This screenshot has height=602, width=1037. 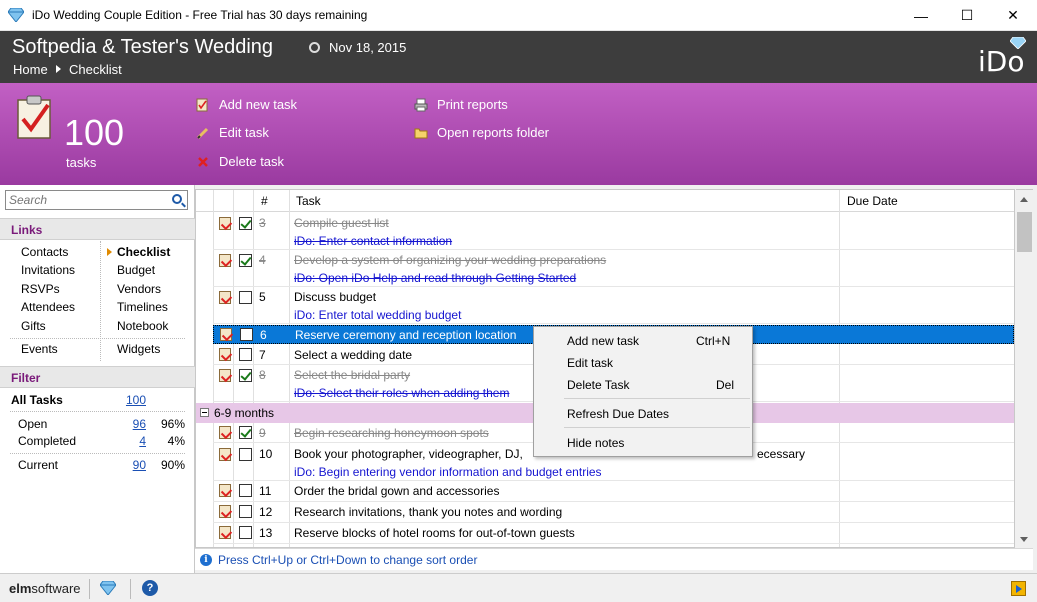 What do you see at coordinates (265, 491) in the screenshot?
I see `task-number: 11` at bounding box center [265, 491].